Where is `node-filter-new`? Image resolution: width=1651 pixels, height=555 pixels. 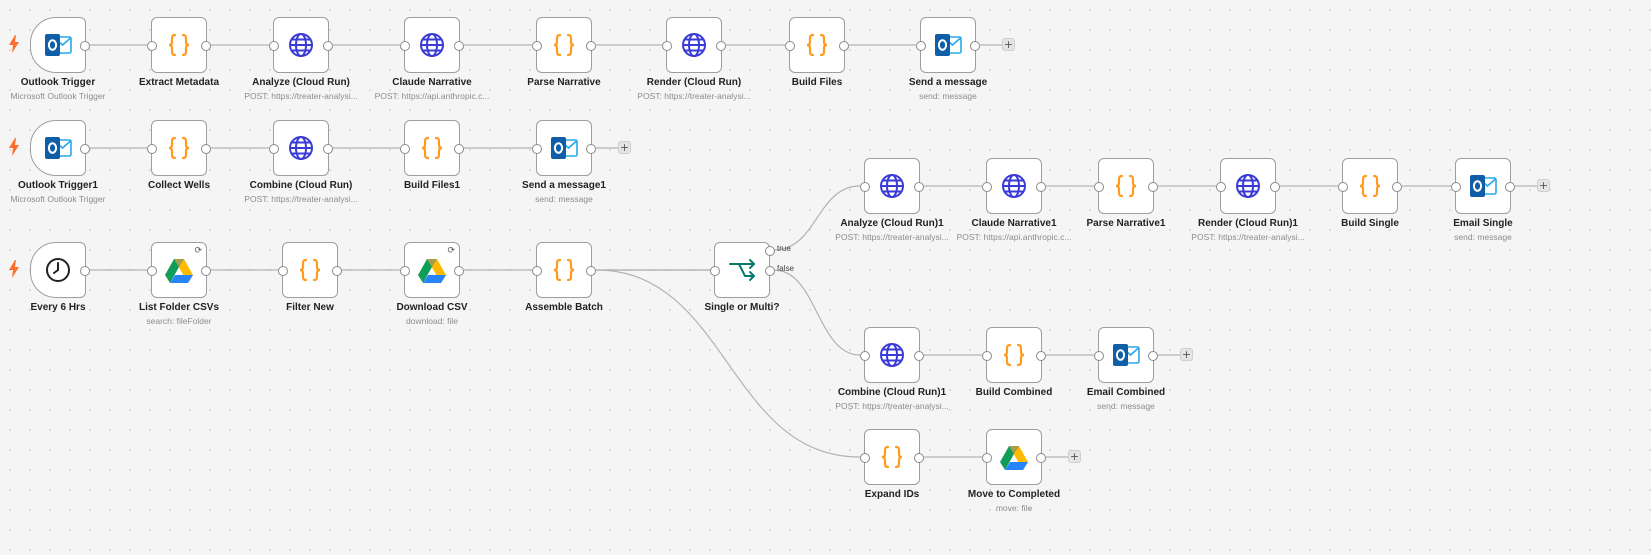 node-filter-new is located at coordinates (310, 270).